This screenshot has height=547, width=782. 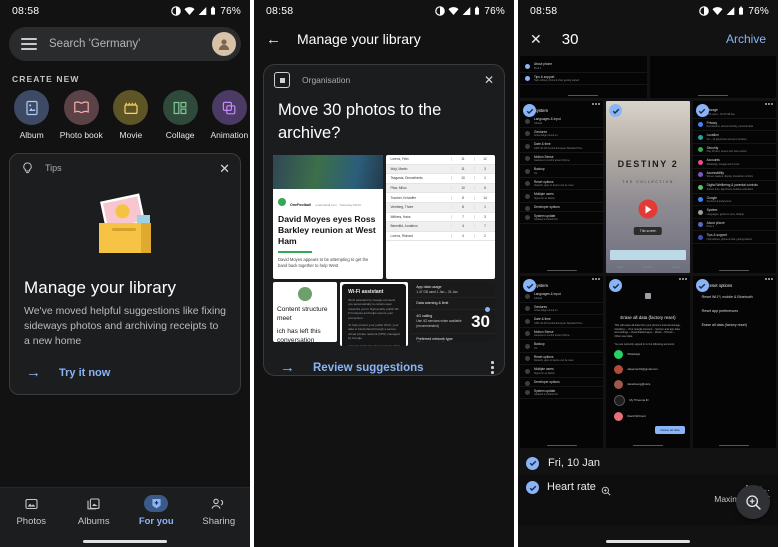 What do you see at coordinates (571, 487) in the screenshot?
I see `heart-rate-label: Heart rate` at bounding box center [571, 487].